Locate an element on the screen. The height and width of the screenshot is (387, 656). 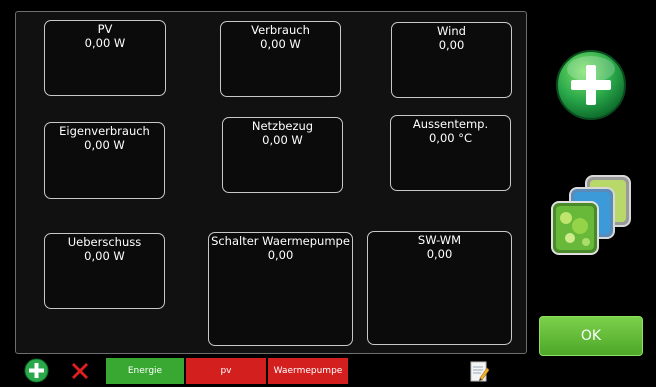
tile-netzbezug: Netzbezug 0,00 W is located at coordinates (282, 155).